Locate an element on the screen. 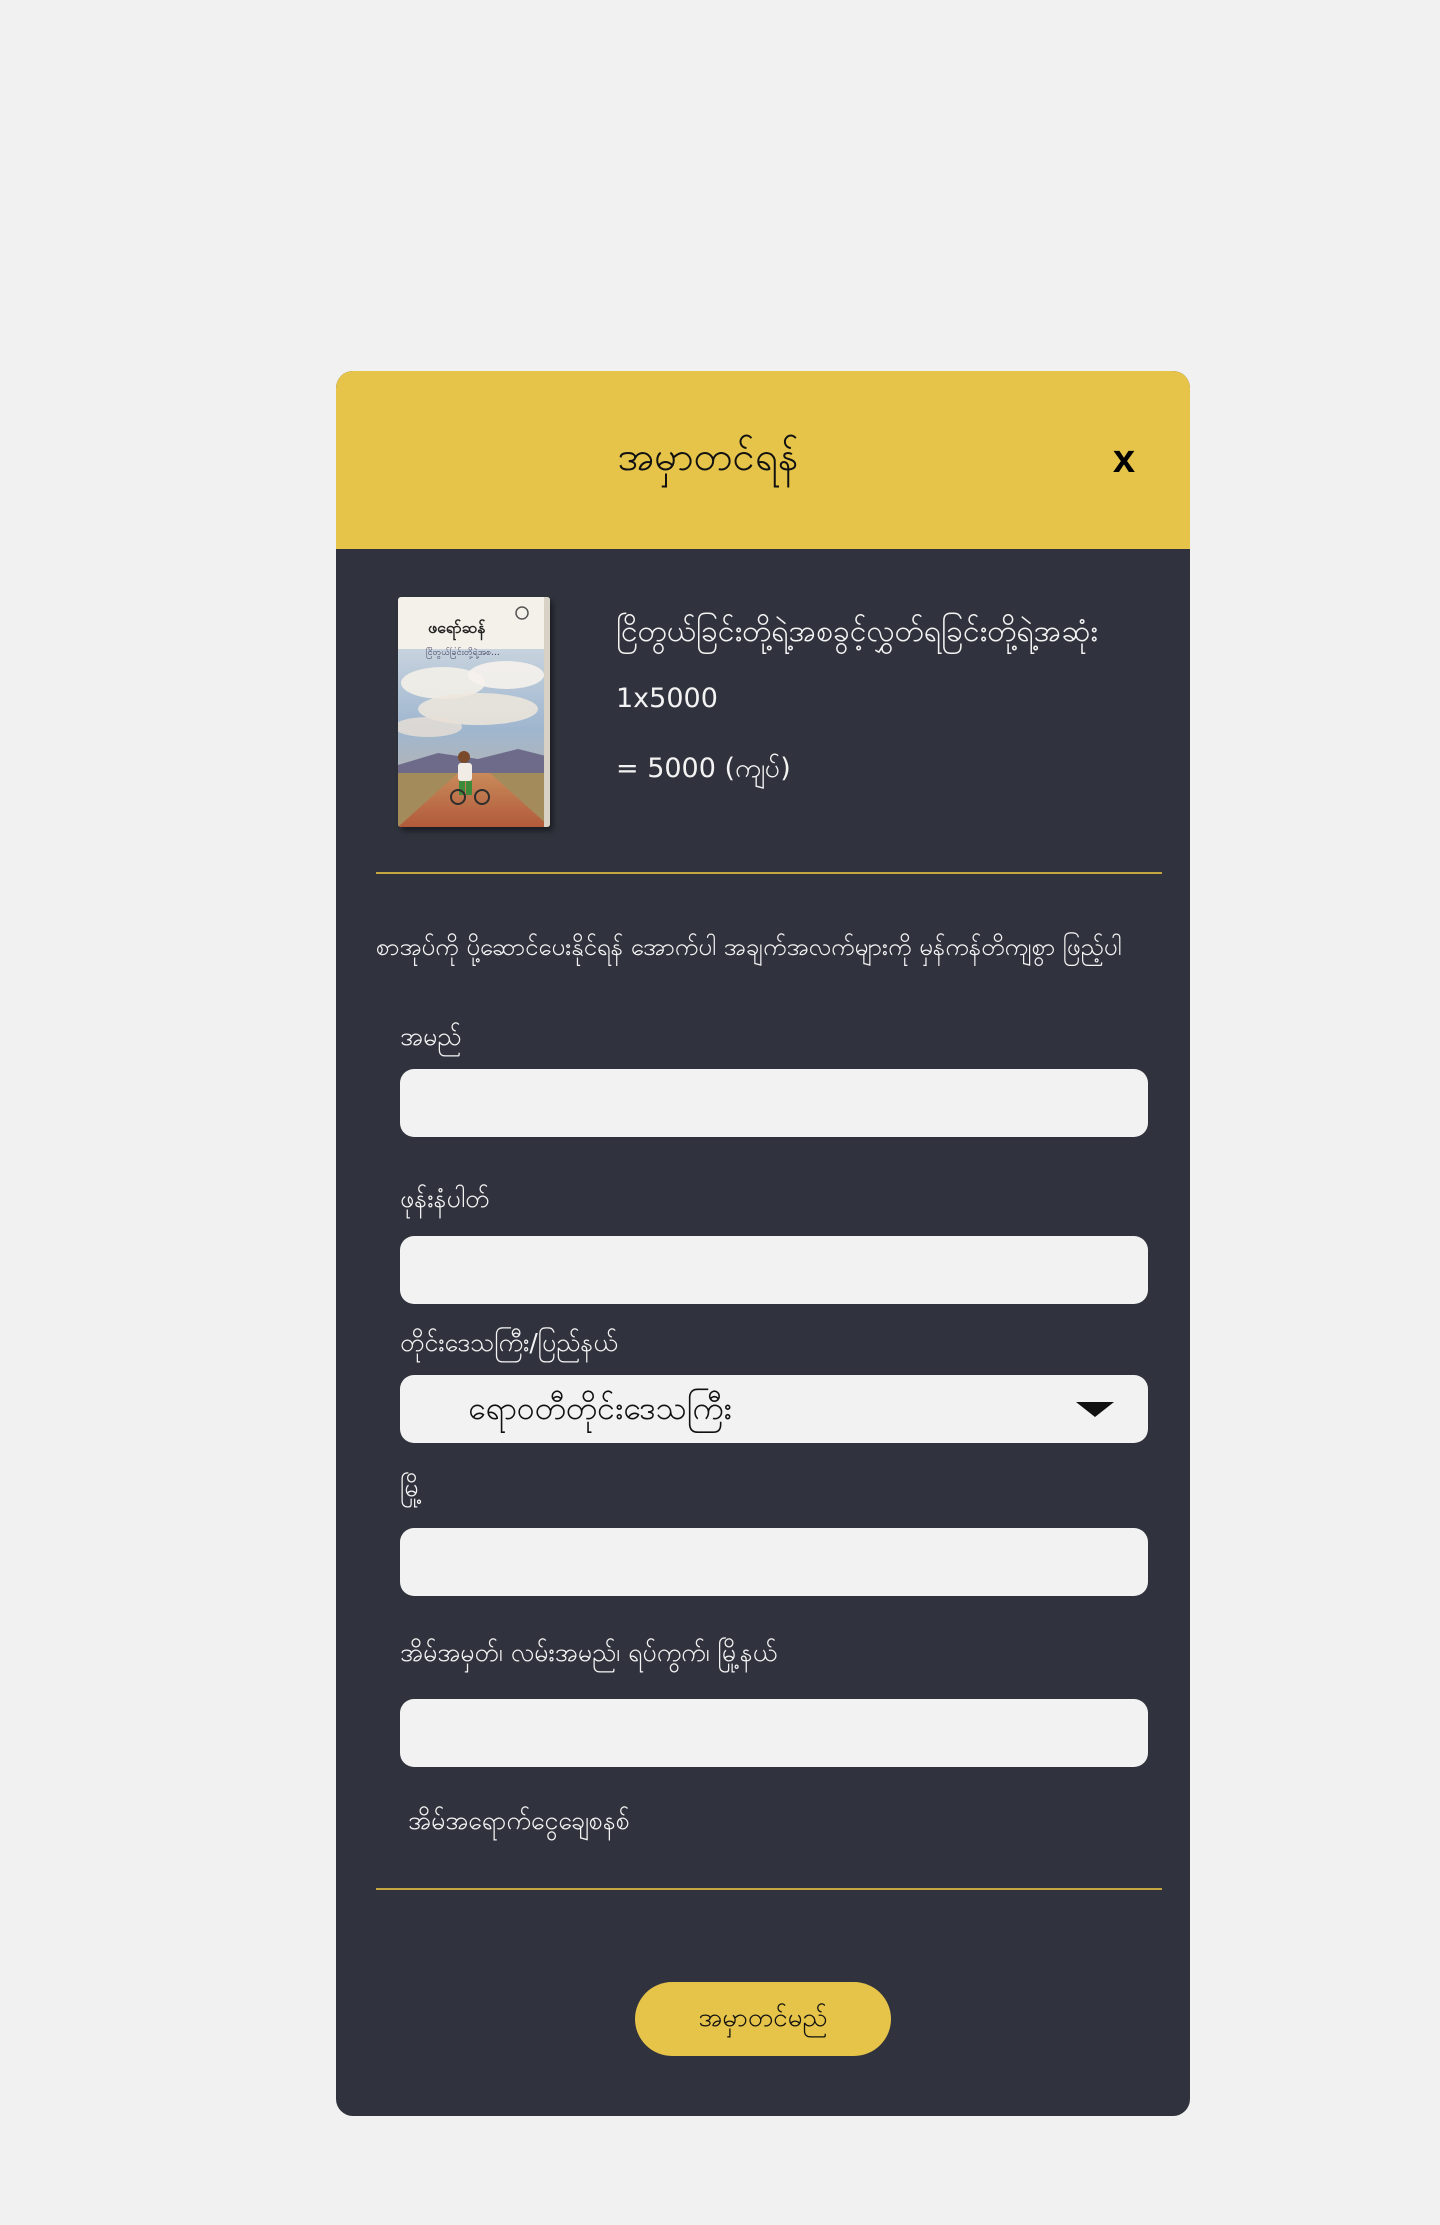 This screenshot has width=1440, height=2225. phone-label: ဖုန်းနံပါတ် is located at coordinates (445, 1198).